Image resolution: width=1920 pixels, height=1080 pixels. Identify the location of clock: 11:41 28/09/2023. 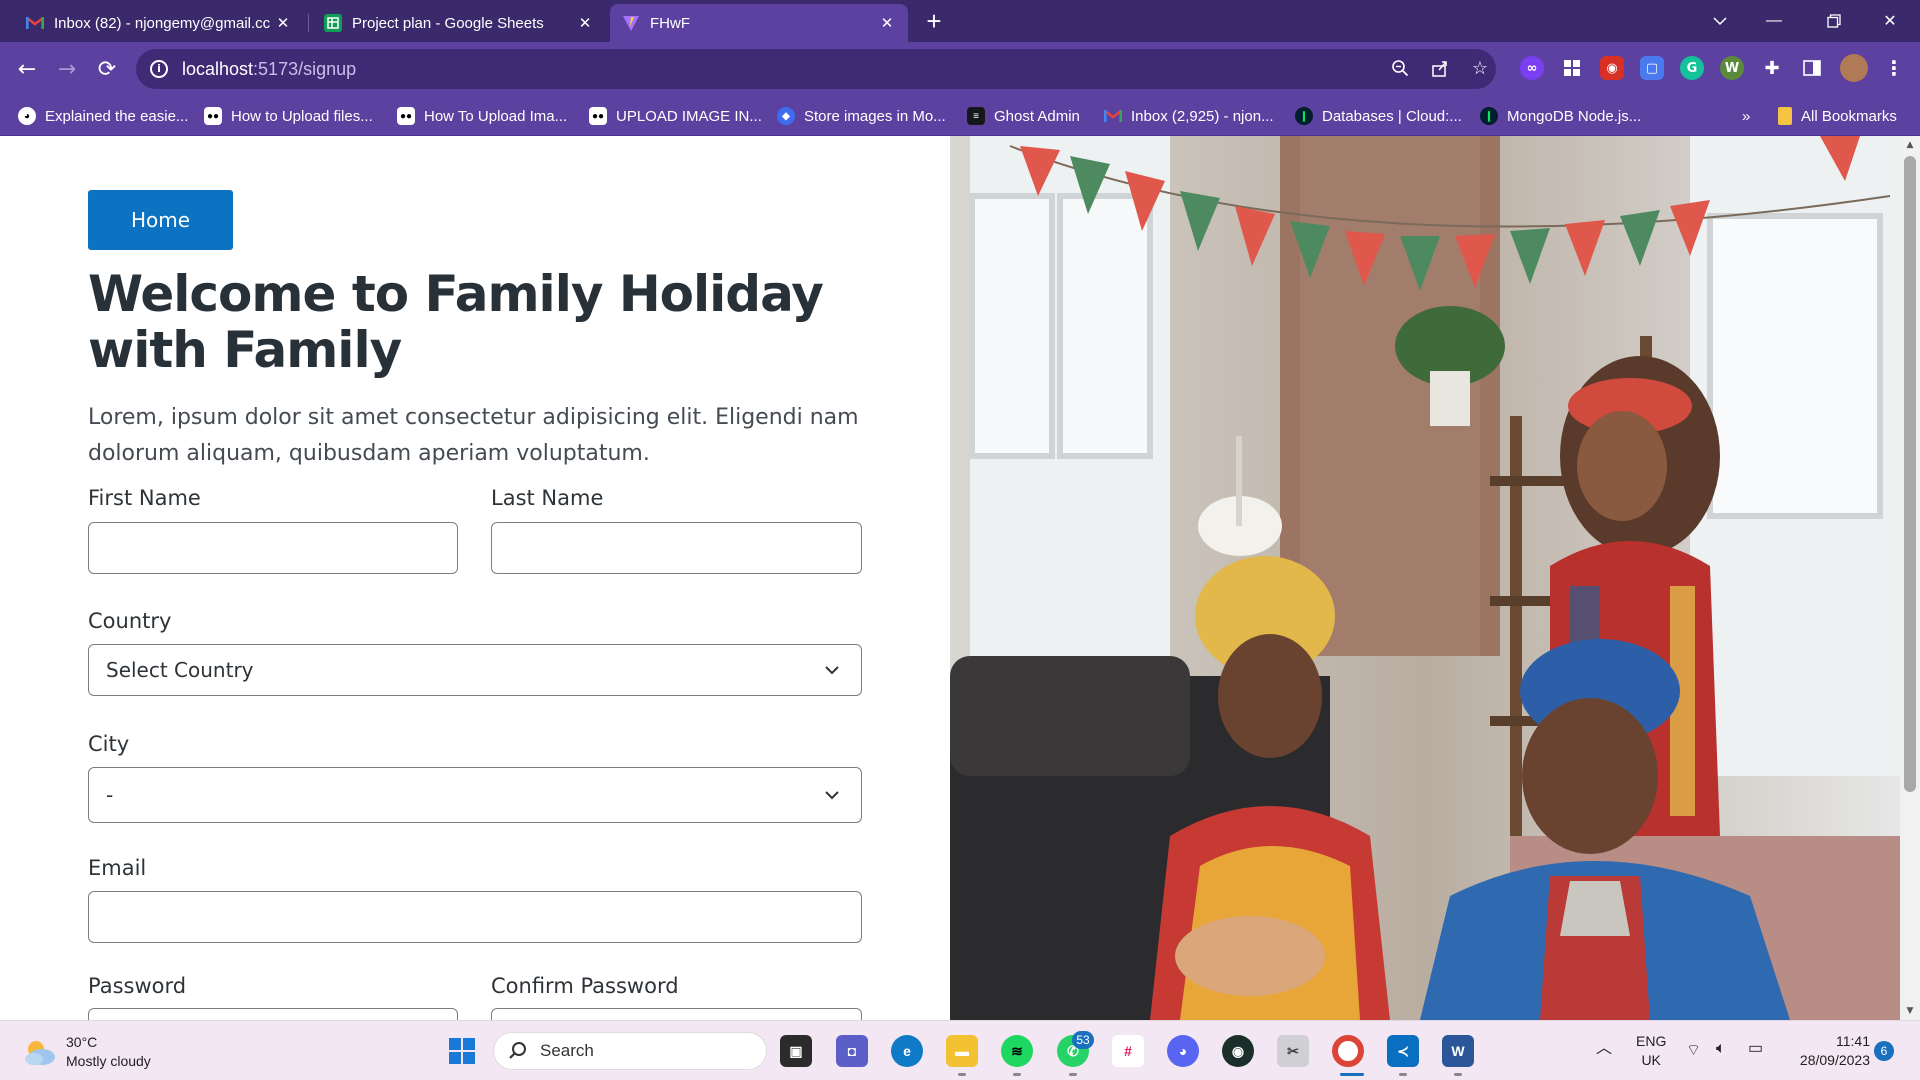
(1828, 1051).